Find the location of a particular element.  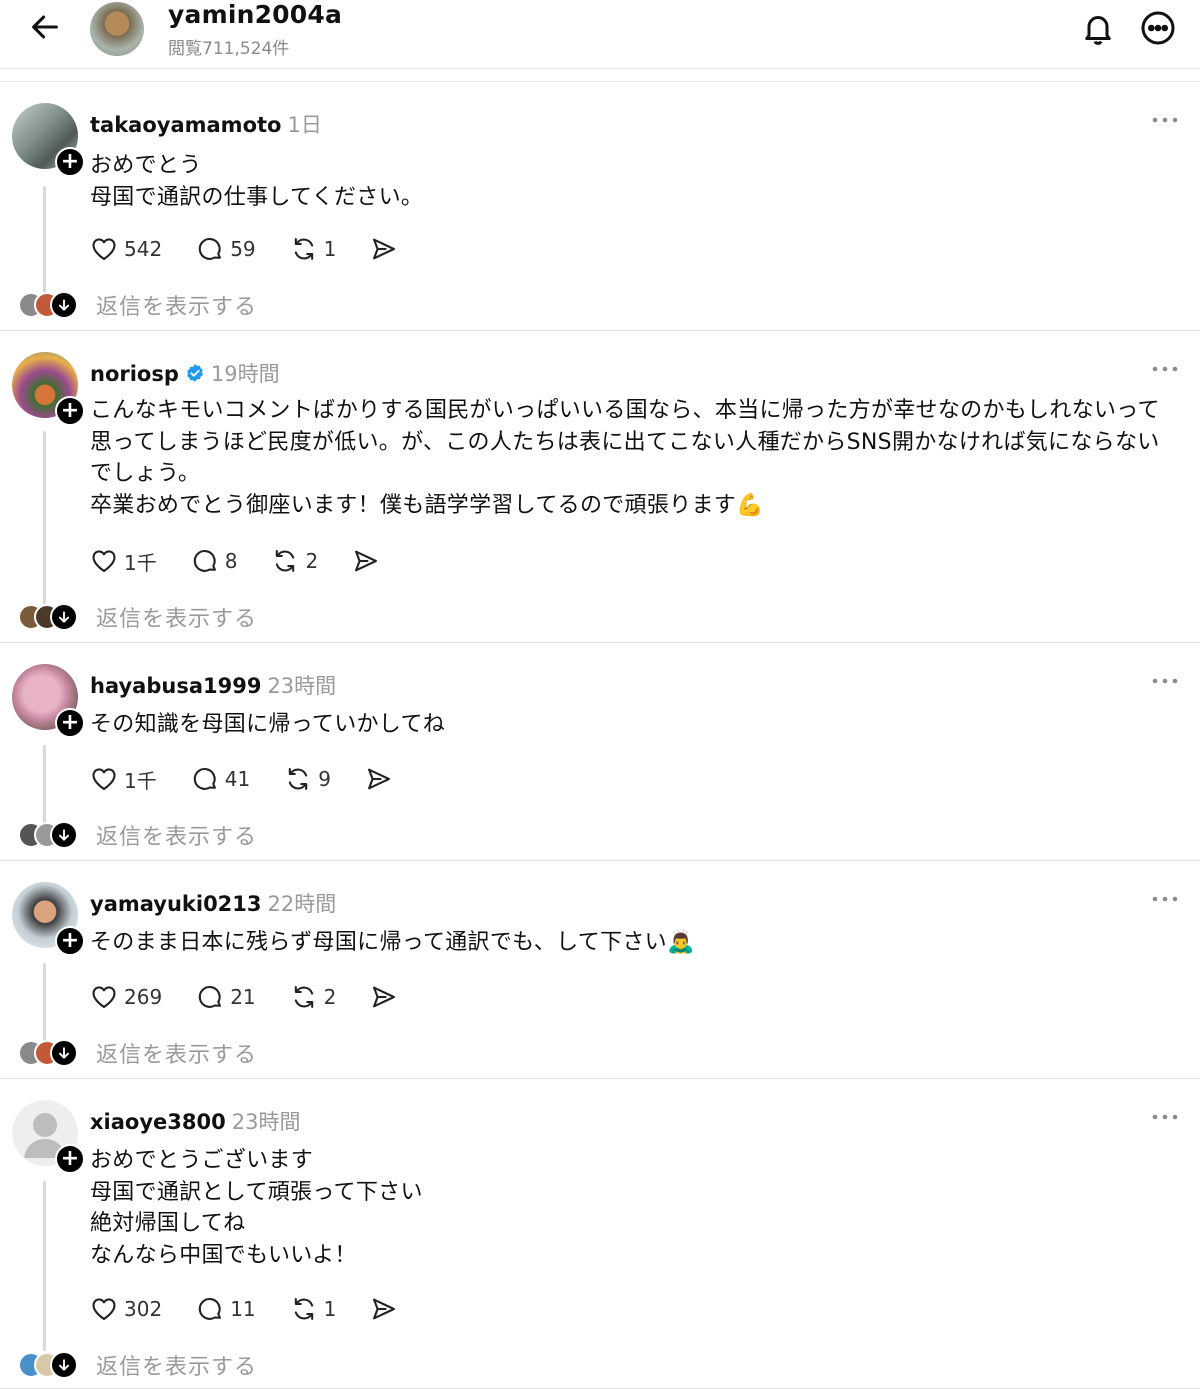

comment-button: 11 is located at coordinates (226, 1309).